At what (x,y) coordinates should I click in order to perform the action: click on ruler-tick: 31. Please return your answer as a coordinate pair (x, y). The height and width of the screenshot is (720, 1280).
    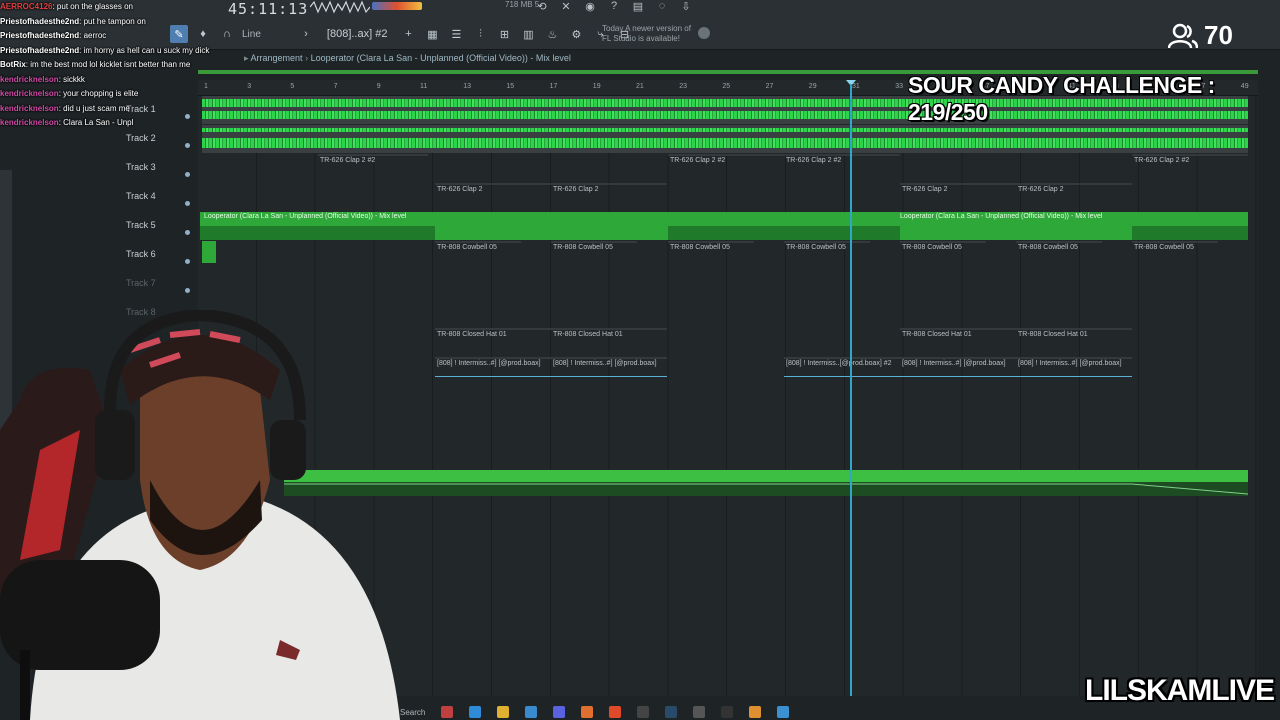
    Looking at the image, I should click on (856, 86).